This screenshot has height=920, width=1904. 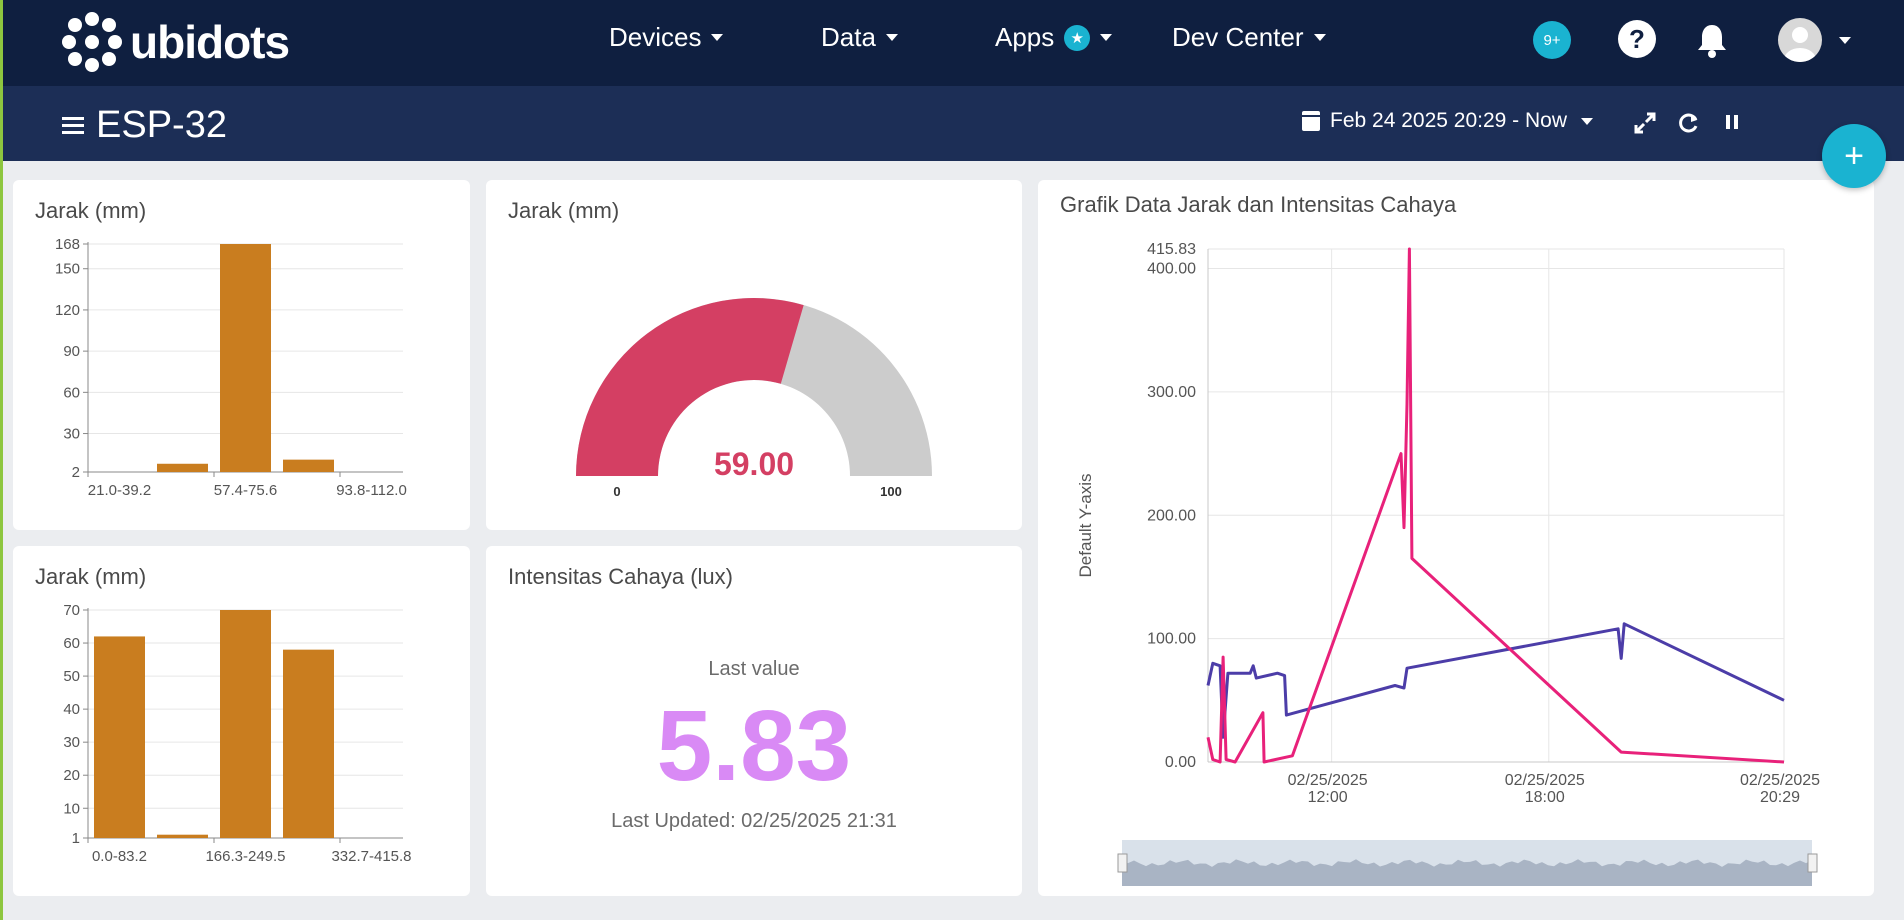 I want to click on add-widget-button: +, so click(x=1854, y=156).